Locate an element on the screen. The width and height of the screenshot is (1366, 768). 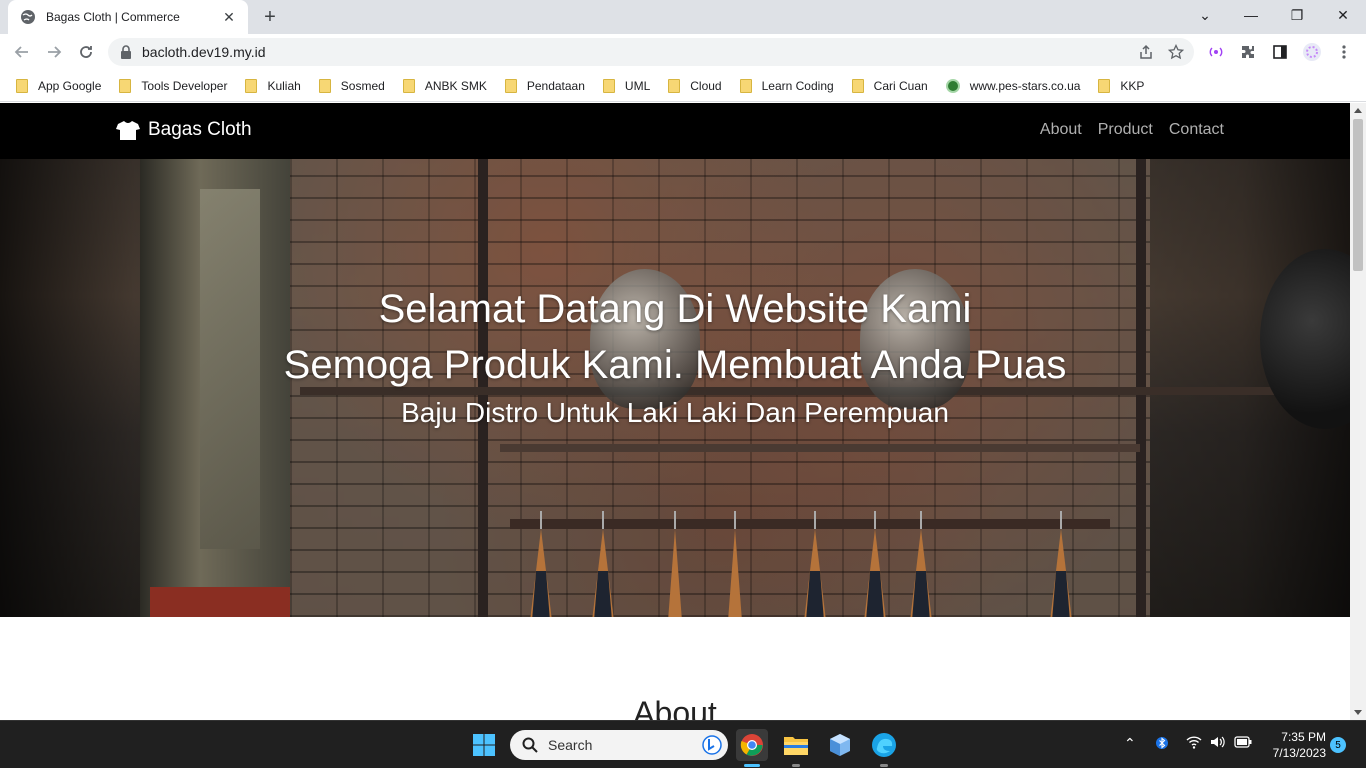
bookmark-learn-coding: Learn Coding is located at coordinates (786, 85).